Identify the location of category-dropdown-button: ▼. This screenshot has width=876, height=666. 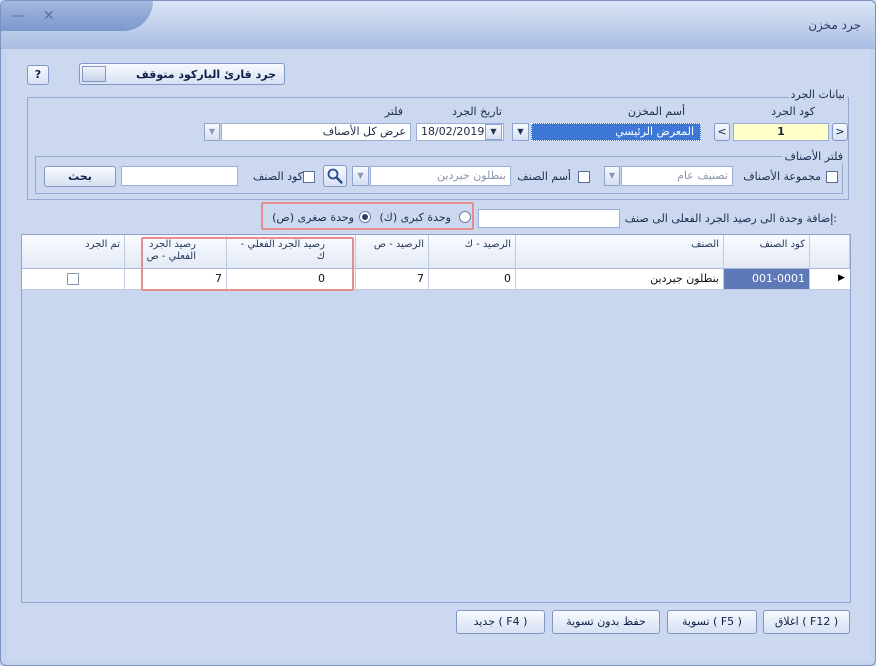
(612, 176).